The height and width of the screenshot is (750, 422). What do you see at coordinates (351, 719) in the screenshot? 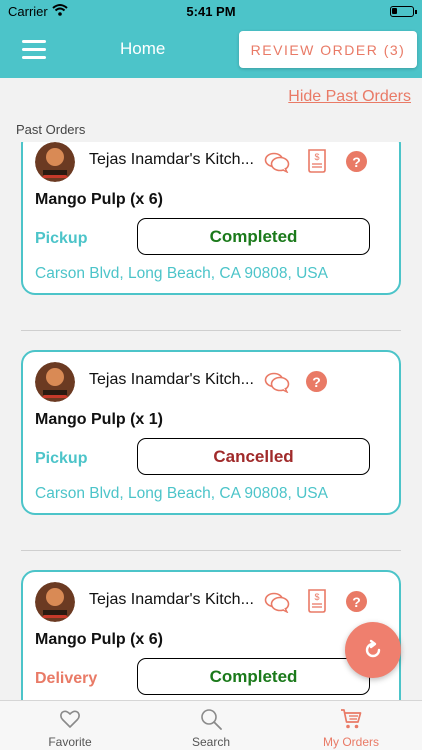
I see `cart-icon` at bounding box center [351, 719].